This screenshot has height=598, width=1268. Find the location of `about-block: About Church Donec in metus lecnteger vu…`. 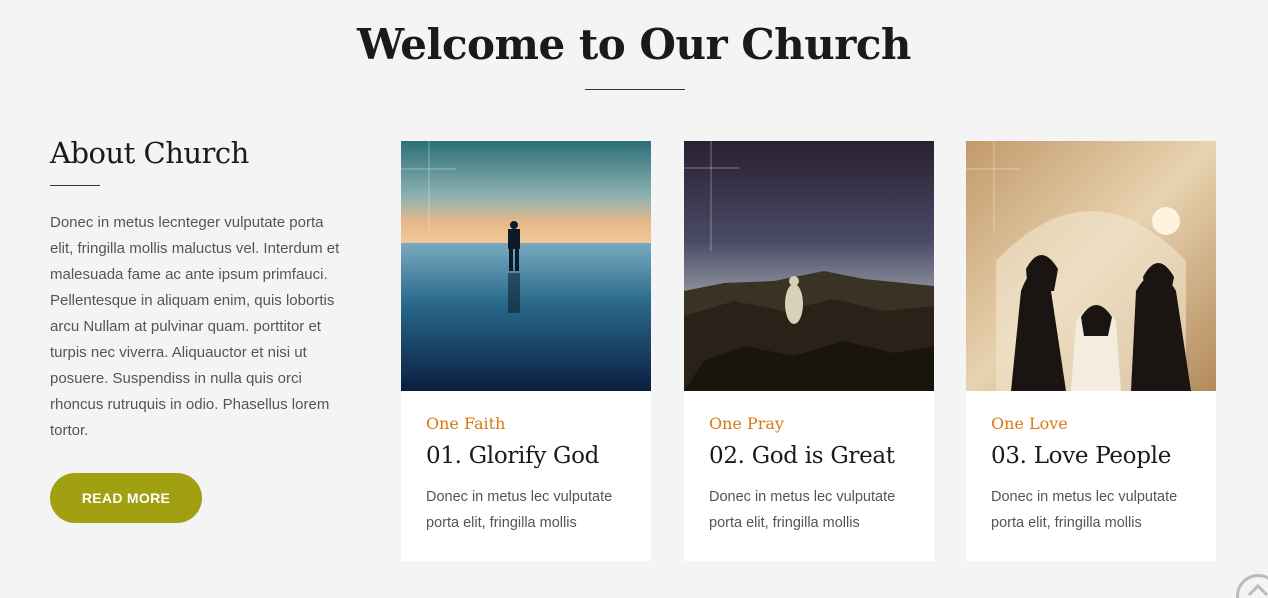

about-block: About Church Donec in metus lecnteger vu… is located at coordinates (200, 290).